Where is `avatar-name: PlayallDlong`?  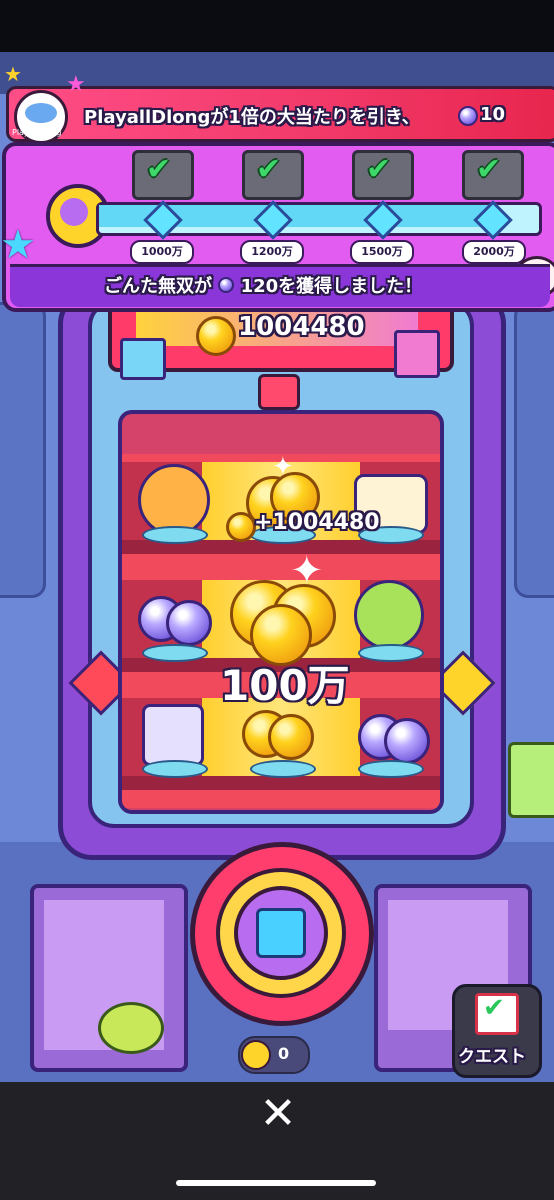
avatar-name: PlayallDlong is located at coordinates (37, 132).